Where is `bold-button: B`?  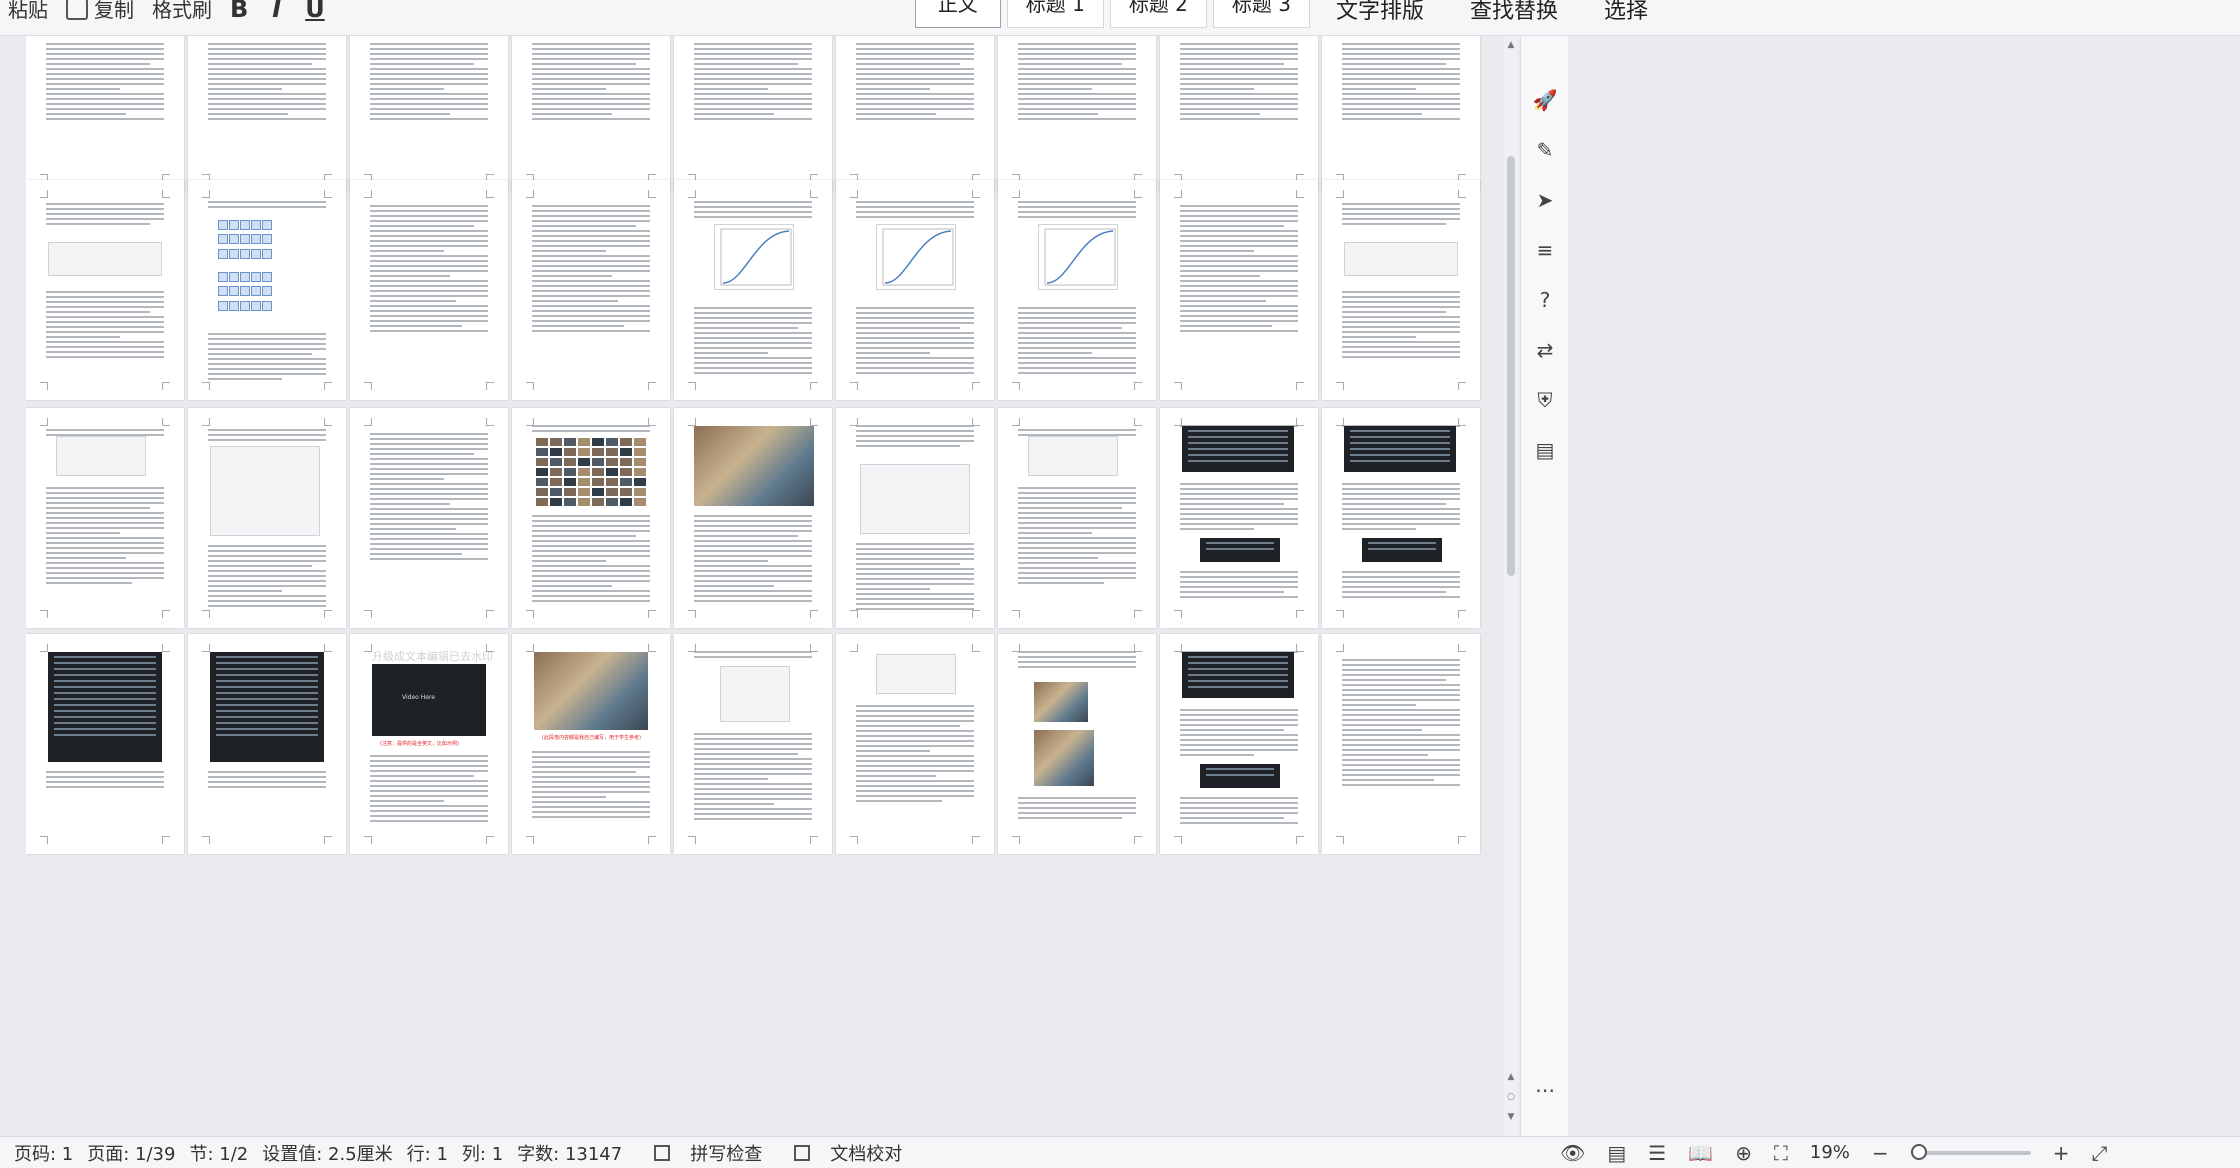
bold-button: B is located at coordinates (239, 11).